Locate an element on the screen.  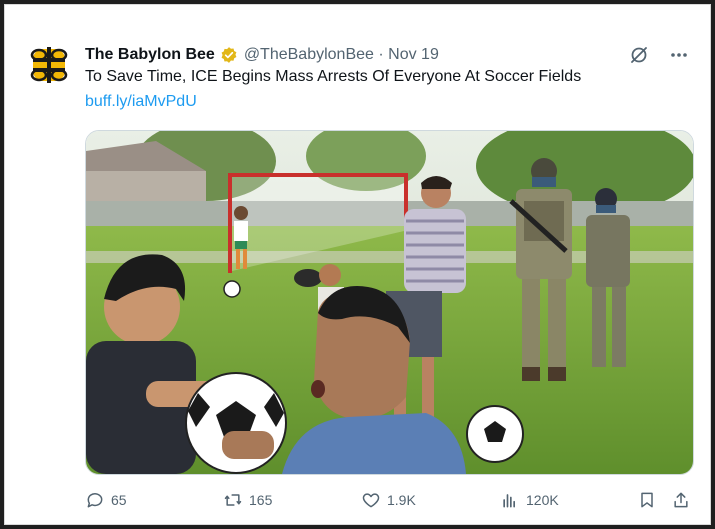
analytics-icon is located at coordinates (509, 501).